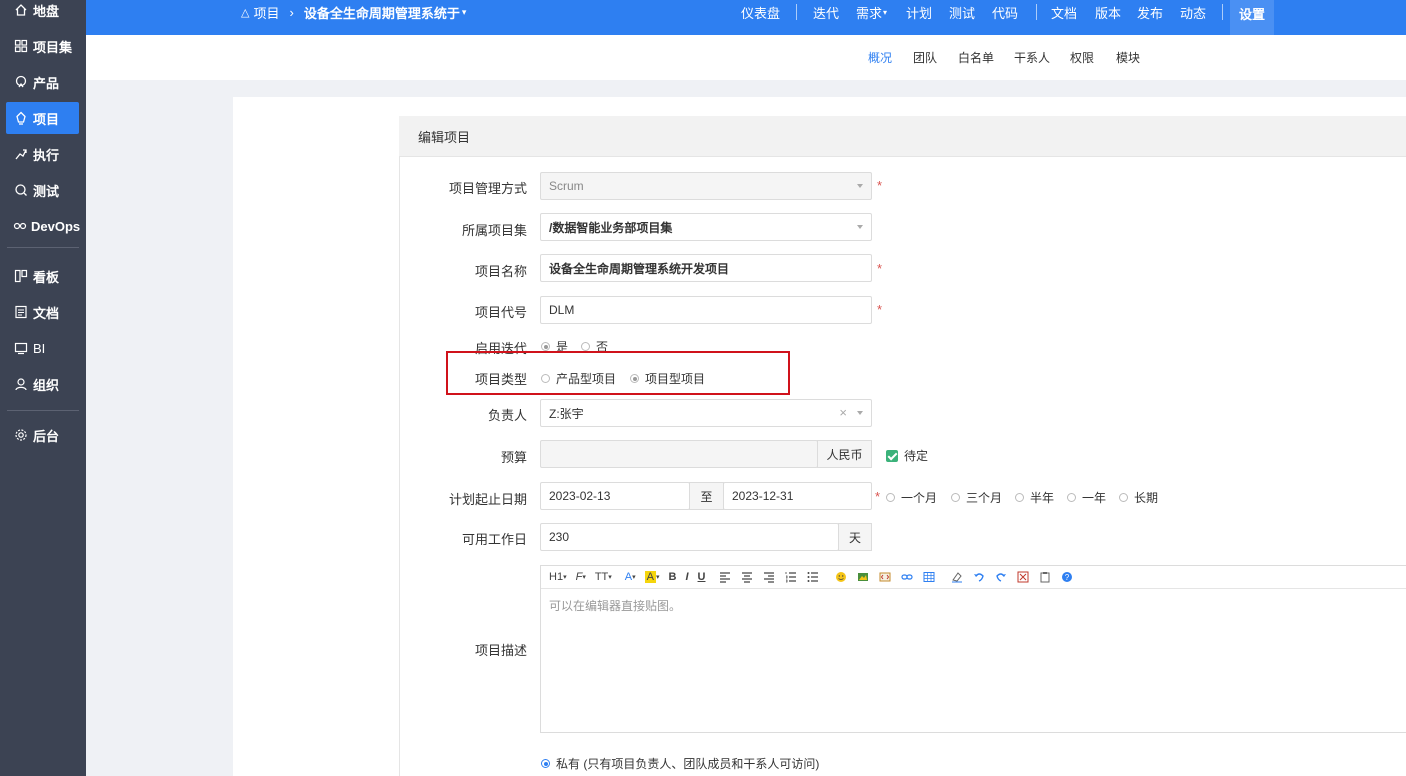  What do you see at coordinates (43, 226) in the screenshot?
I see `sidebar-item-devops: DevOps` at bounding box center [43, 226].